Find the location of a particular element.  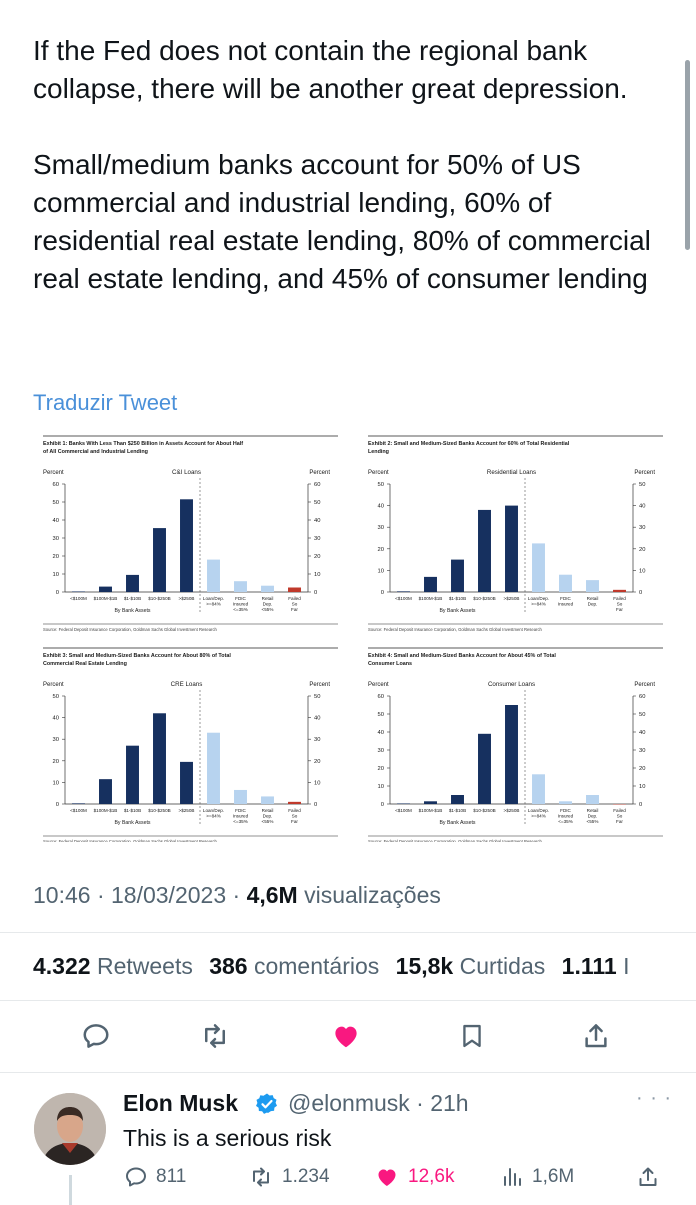

quotes-label: I is located at coordinates (626, 966).